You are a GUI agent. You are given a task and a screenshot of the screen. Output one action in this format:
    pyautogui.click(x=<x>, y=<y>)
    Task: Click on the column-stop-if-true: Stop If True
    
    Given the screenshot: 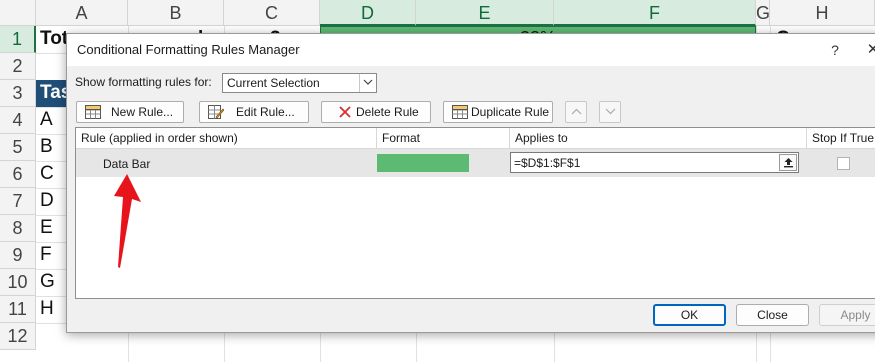 What is the action you would take?
    pyautogui.click(x=841, y=138)
    